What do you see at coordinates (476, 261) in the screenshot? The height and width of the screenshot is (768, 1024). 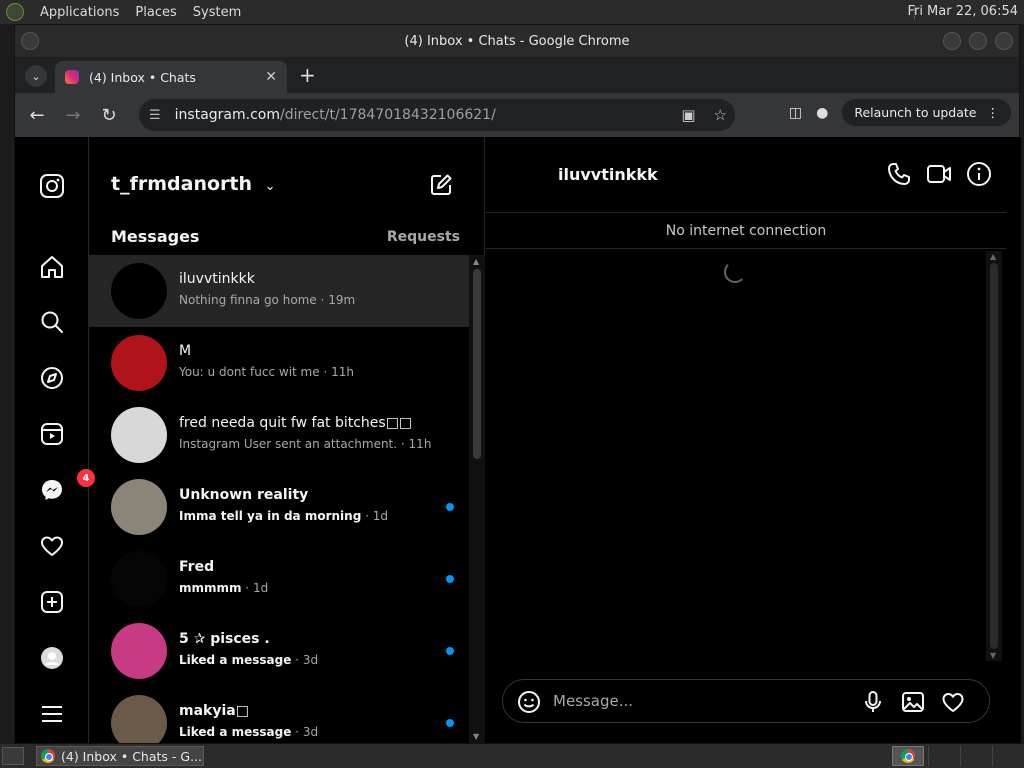 I see `scroll-up-arrow: ▲` at bounding box center [476, 261].